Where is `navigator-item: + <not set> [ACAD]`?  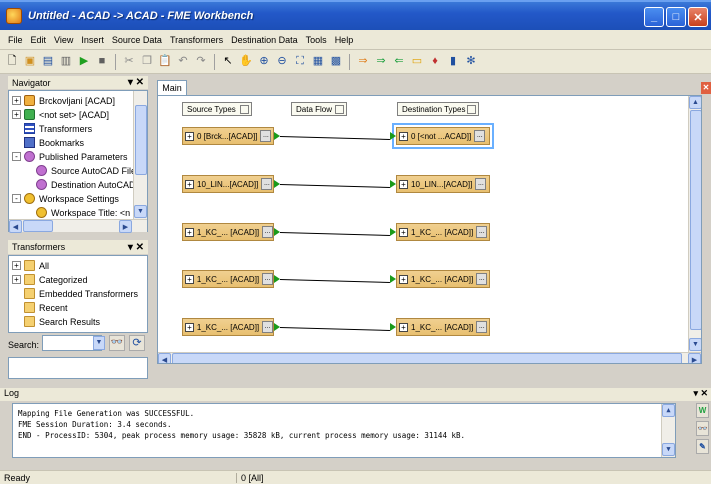 navigator-item: + <not set> [ACAD] is located at coordinates (60, 114).